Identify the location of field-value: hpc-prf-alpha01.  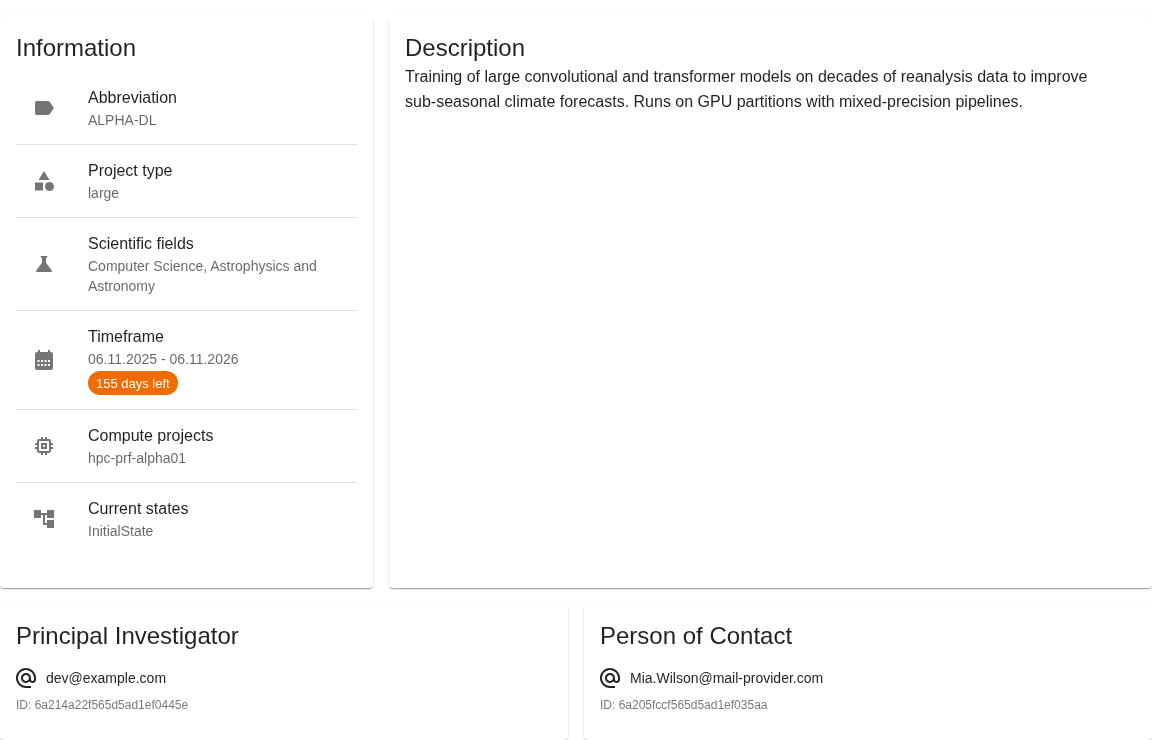
(137, 458).